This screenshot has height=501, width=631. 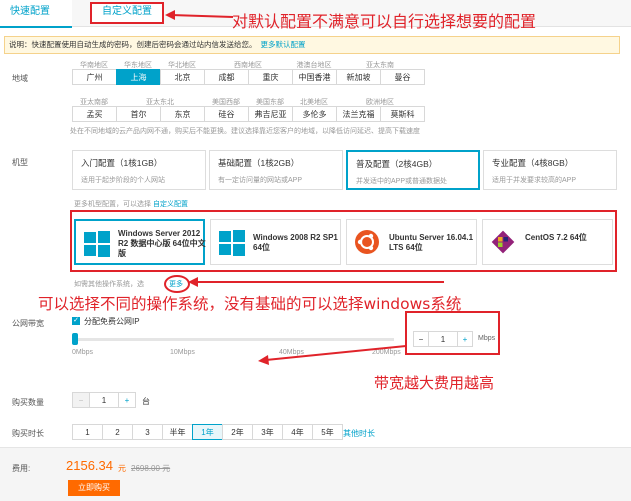 I want to click on region-option: 广州, so click(x=94, y=77).